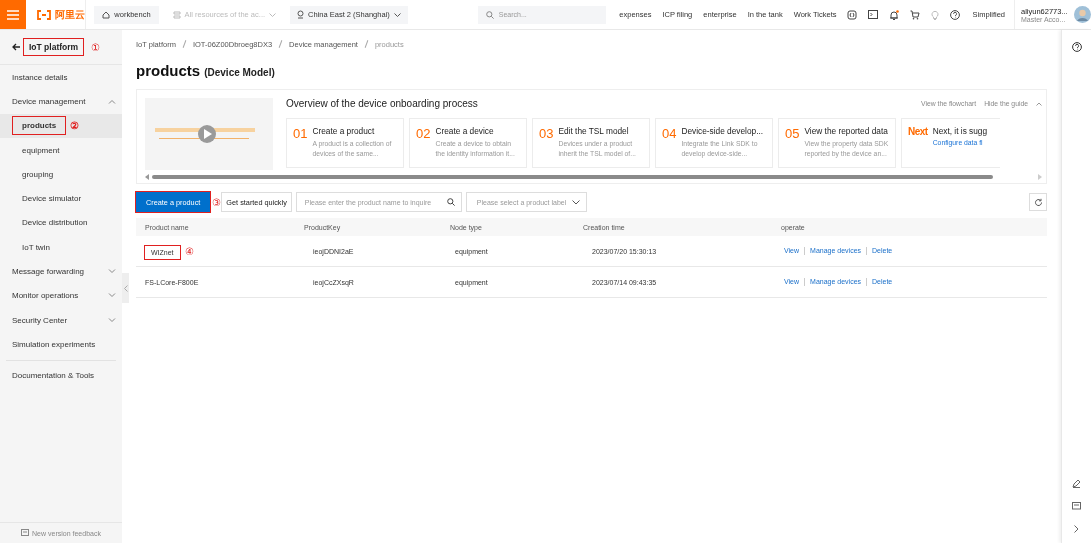 The height and width of the screenshot is (543, 1091). Describe the element at coordinates (593, 177) in the screenshot. I see `horizontal-scrollbar` at that location.